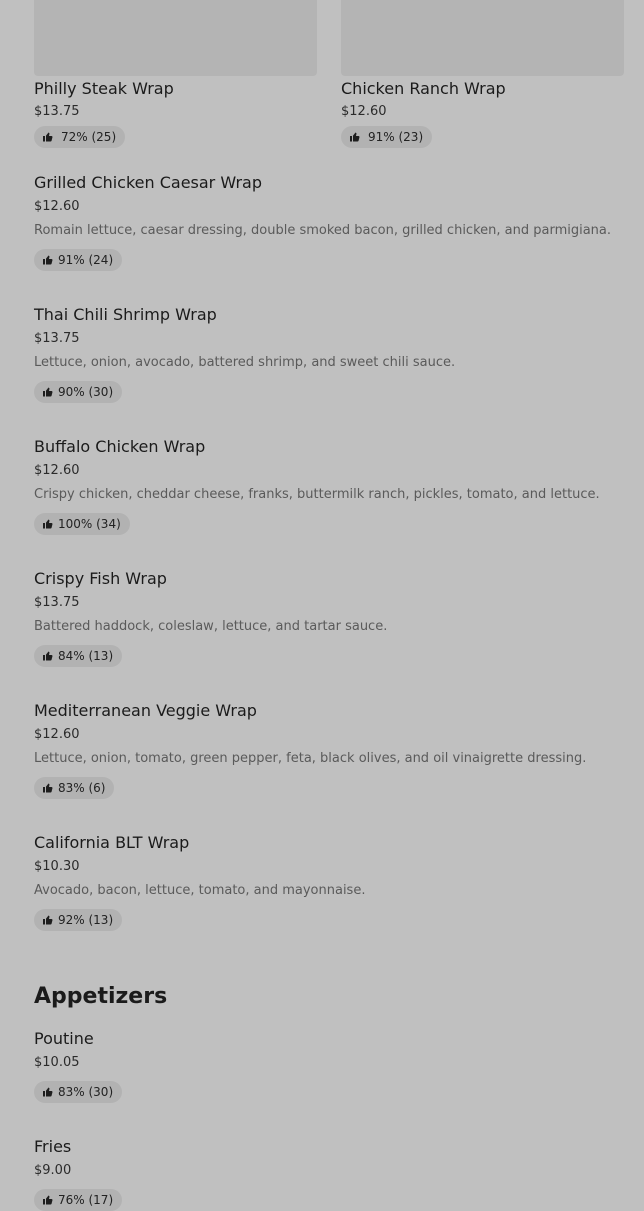 This screenshot has width=644, height=1211. What do you see at coordinates (396, 137) in the screenshot?
I see `rating-text: 91% (23)` at bounding box center [396, 137].